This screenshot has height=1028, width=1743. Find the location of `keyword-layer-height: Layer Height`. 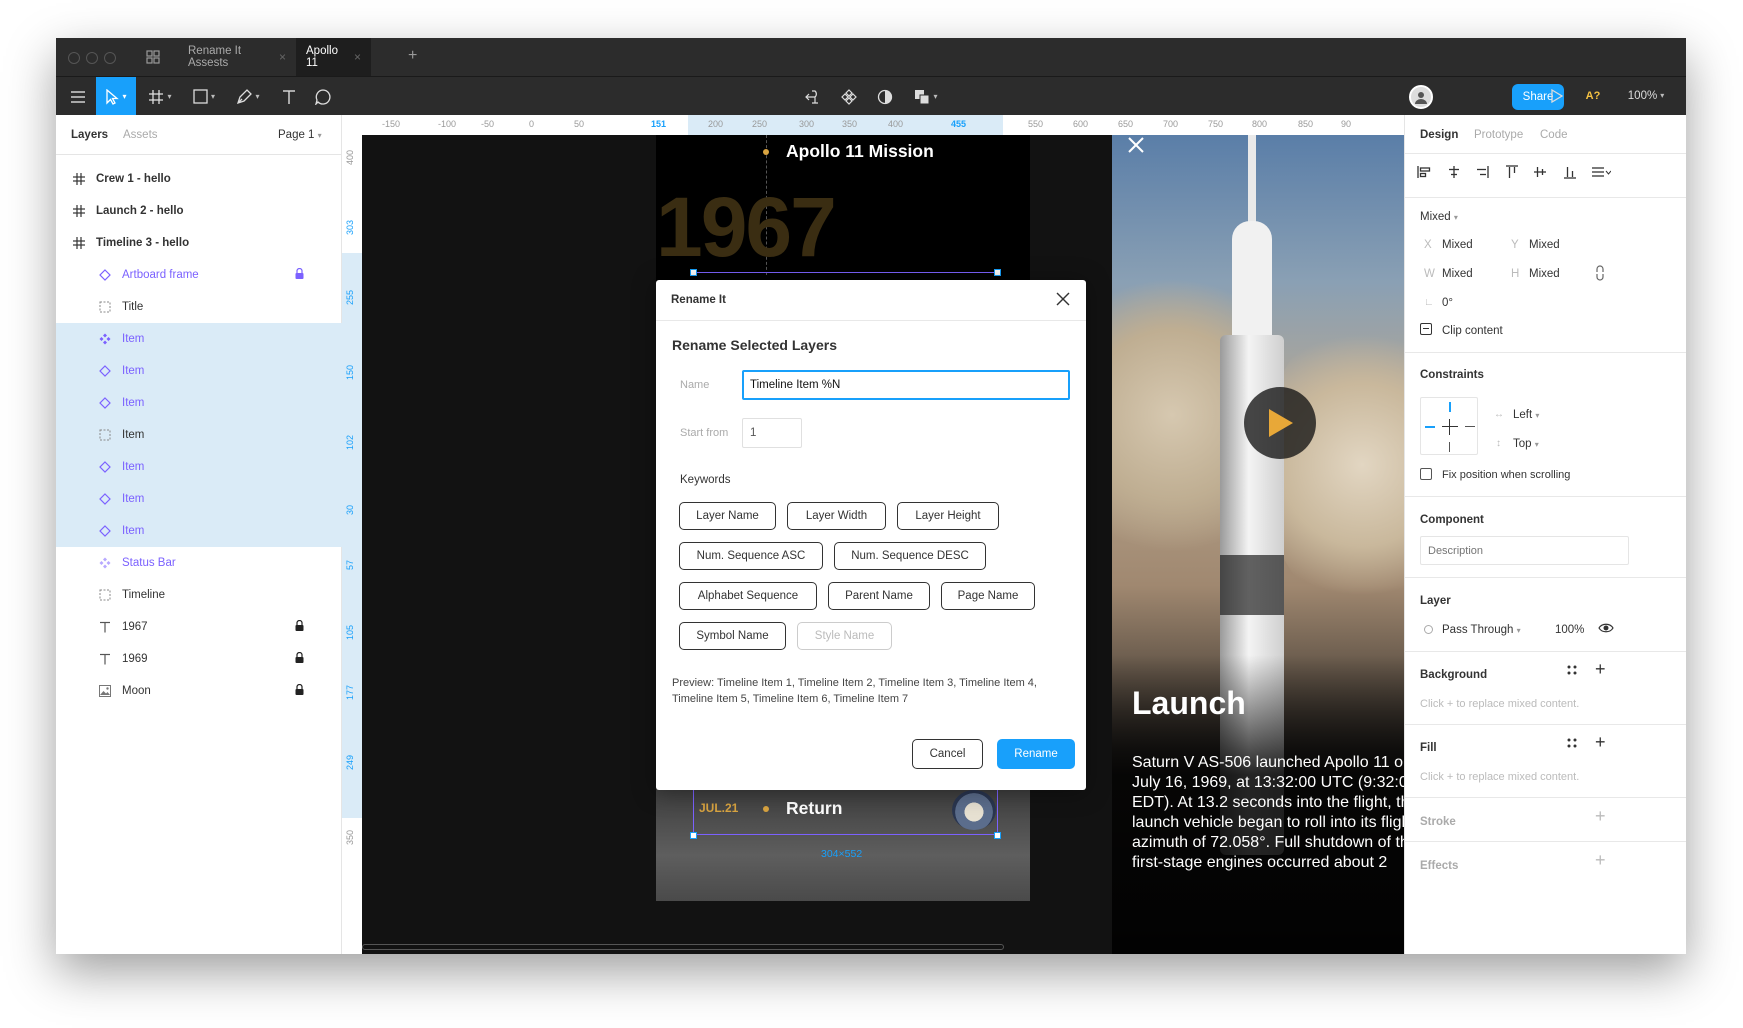

keyword-layer-height: Layer Height is located at coordinates (948, 516).